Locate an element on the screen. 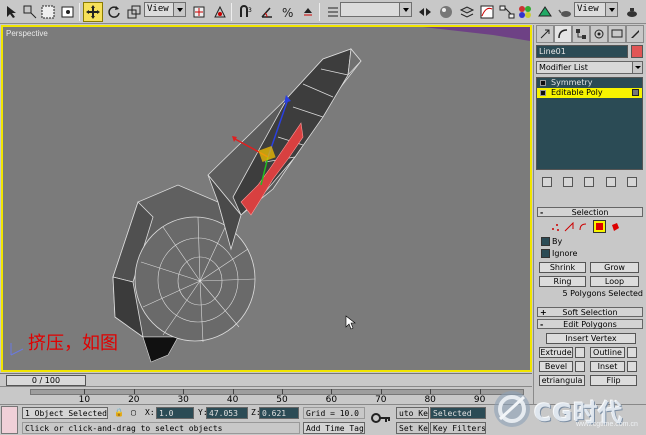 The image size is (646, 435). viewport-caption: 挤压，如图 is located at coordinates (73, 343).